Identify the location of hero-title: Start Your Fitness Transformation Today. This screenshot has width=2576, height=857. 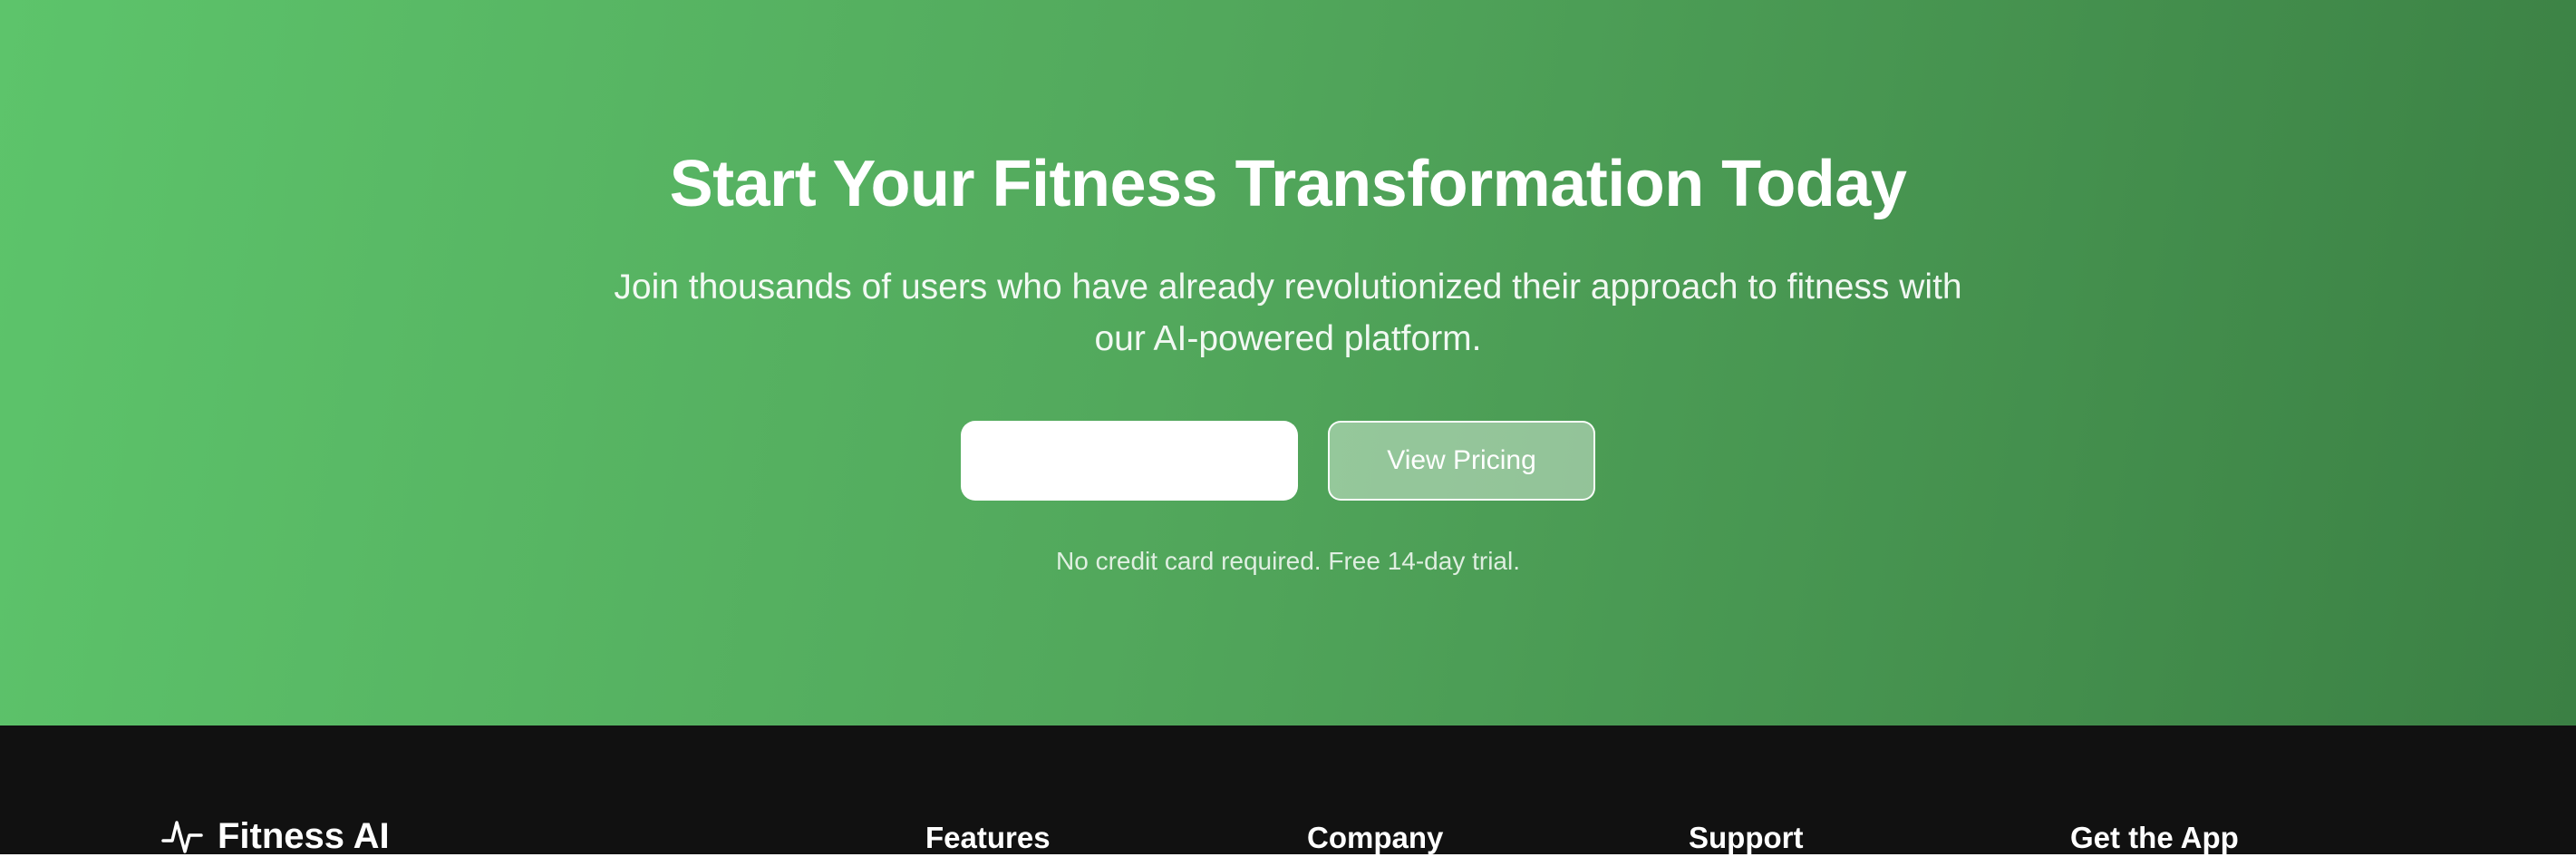
(1288, 184).